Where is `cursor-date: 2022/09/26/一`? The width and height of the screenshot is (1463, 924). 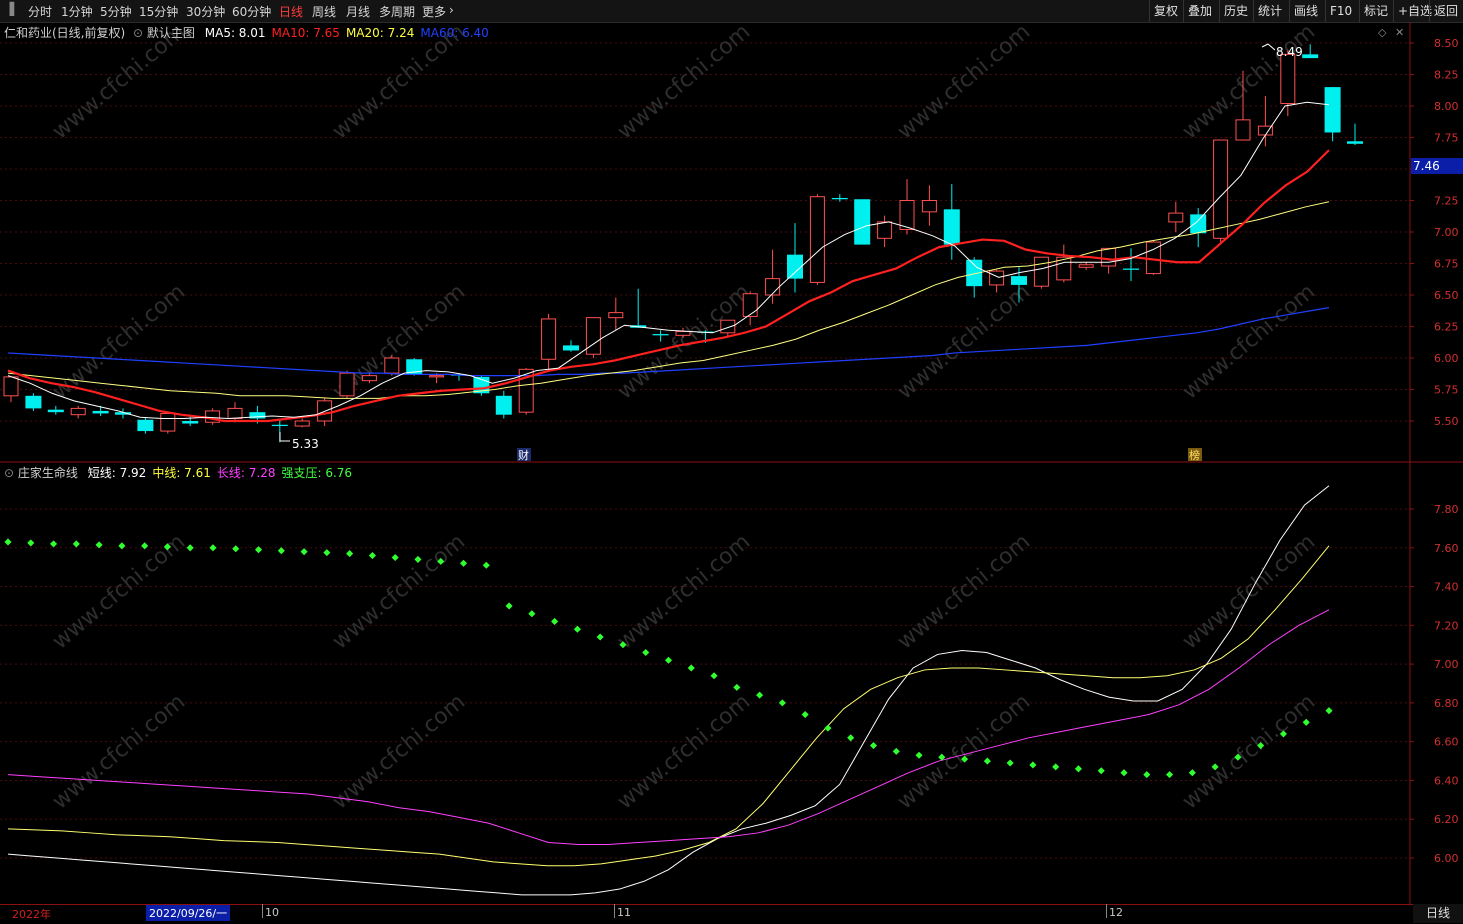 cursor-date: 2022/09/26/一 is located at coordinates (188, 913).